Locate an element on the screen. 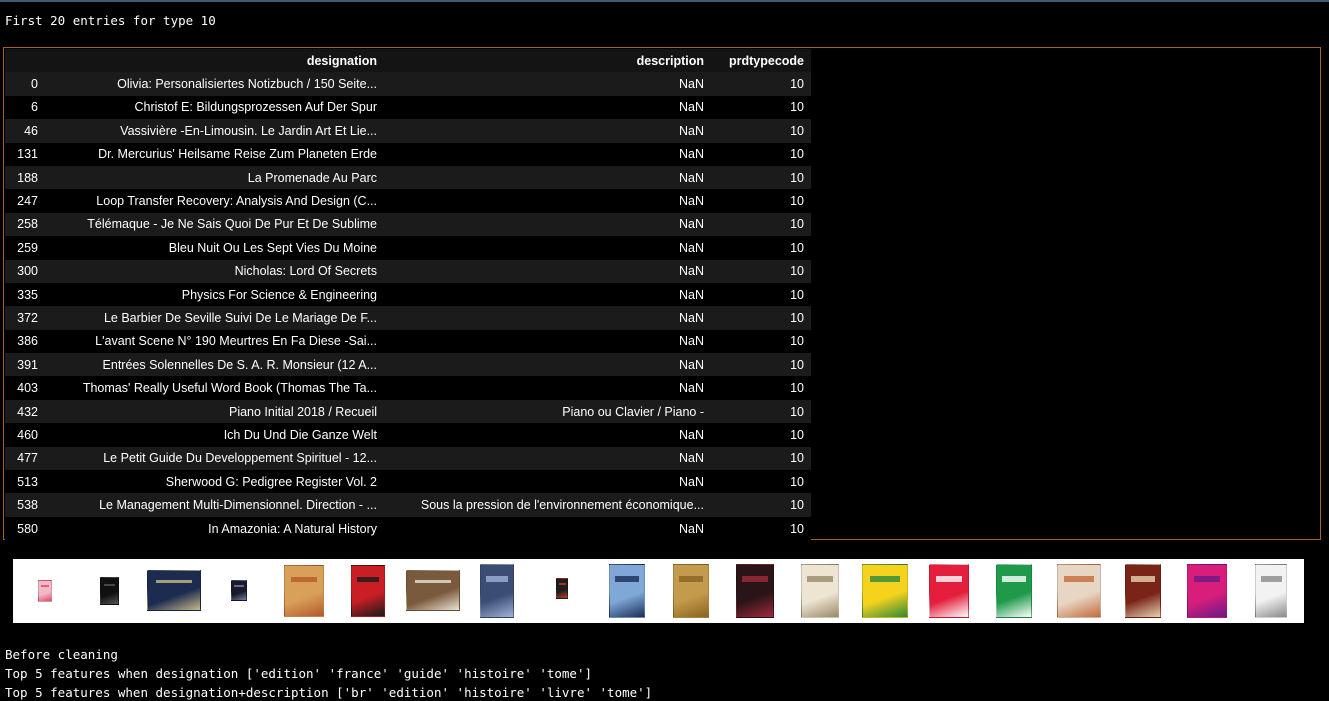 The image size is (1329, 701). designation-cell: La Promenade Au Parc is located at coordinates (214, 177).